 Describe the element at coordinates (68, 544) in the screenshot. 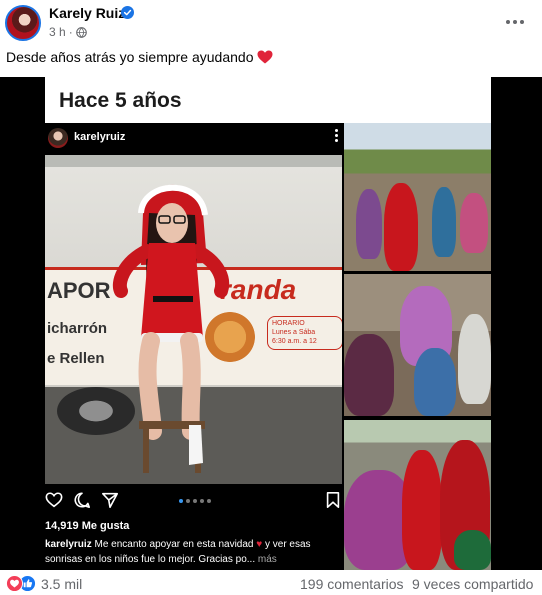

I see `ig-caption-user: karelyruiz` at that location.